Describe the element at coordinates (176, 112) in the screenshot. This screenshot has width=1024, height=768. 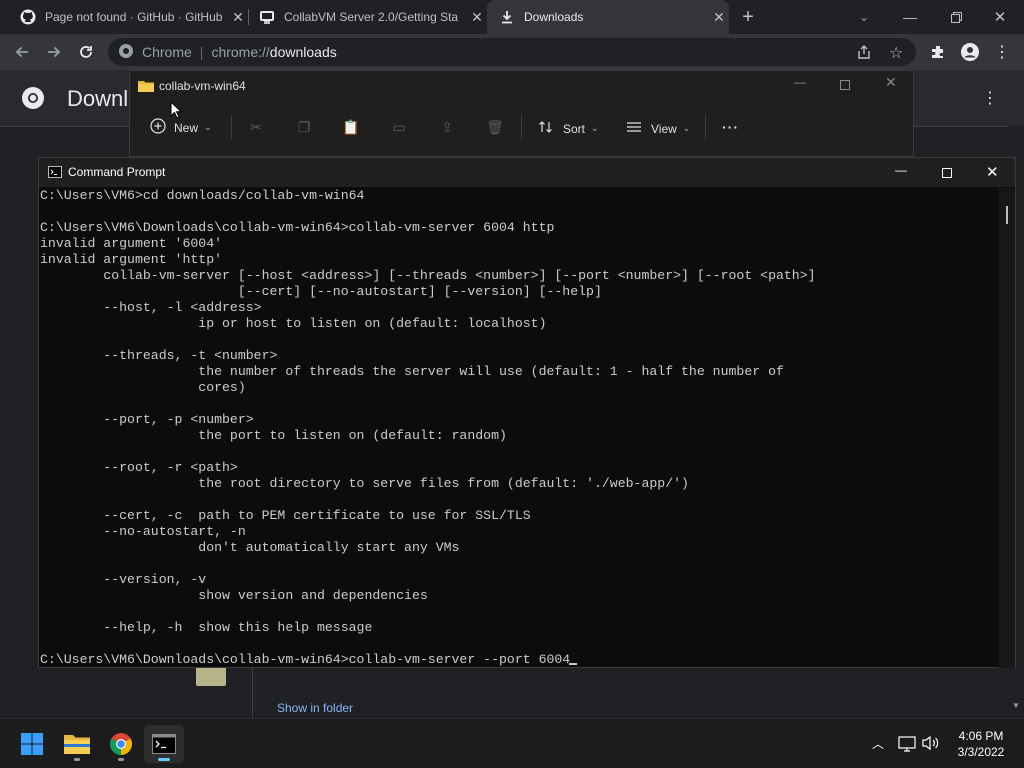
I see `mouse-cursor-icon` at that location.